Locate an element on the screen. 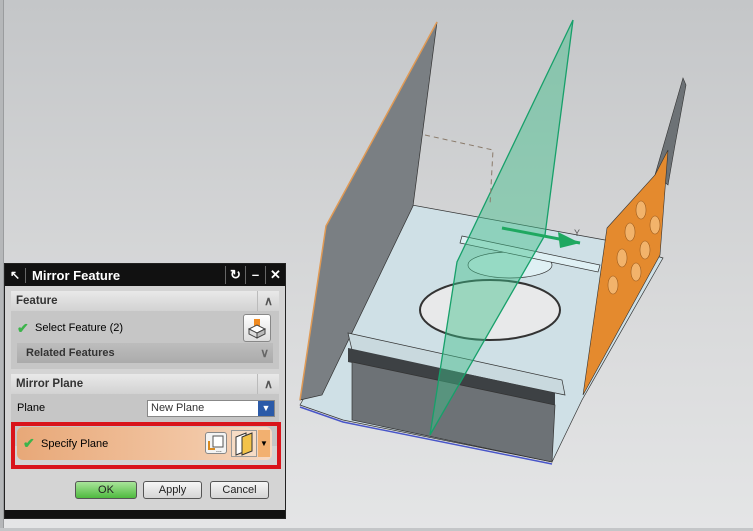  plane-type-select: New Plane ▼ is located at coordinates (211, 408).